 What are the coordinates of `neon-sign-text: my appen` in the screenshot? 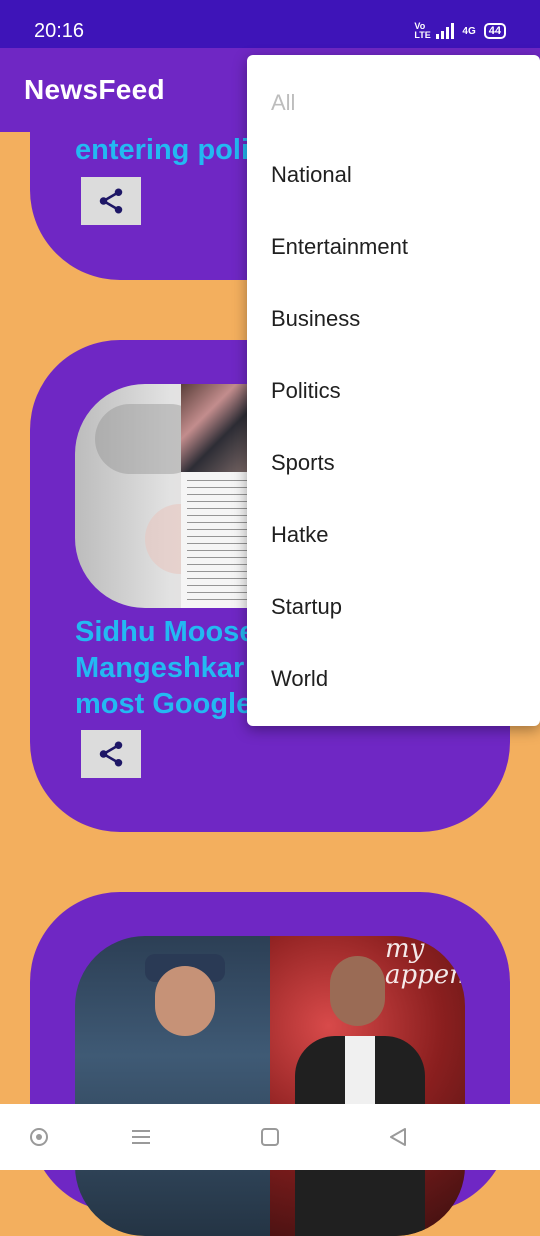 It's located at (425, 963).